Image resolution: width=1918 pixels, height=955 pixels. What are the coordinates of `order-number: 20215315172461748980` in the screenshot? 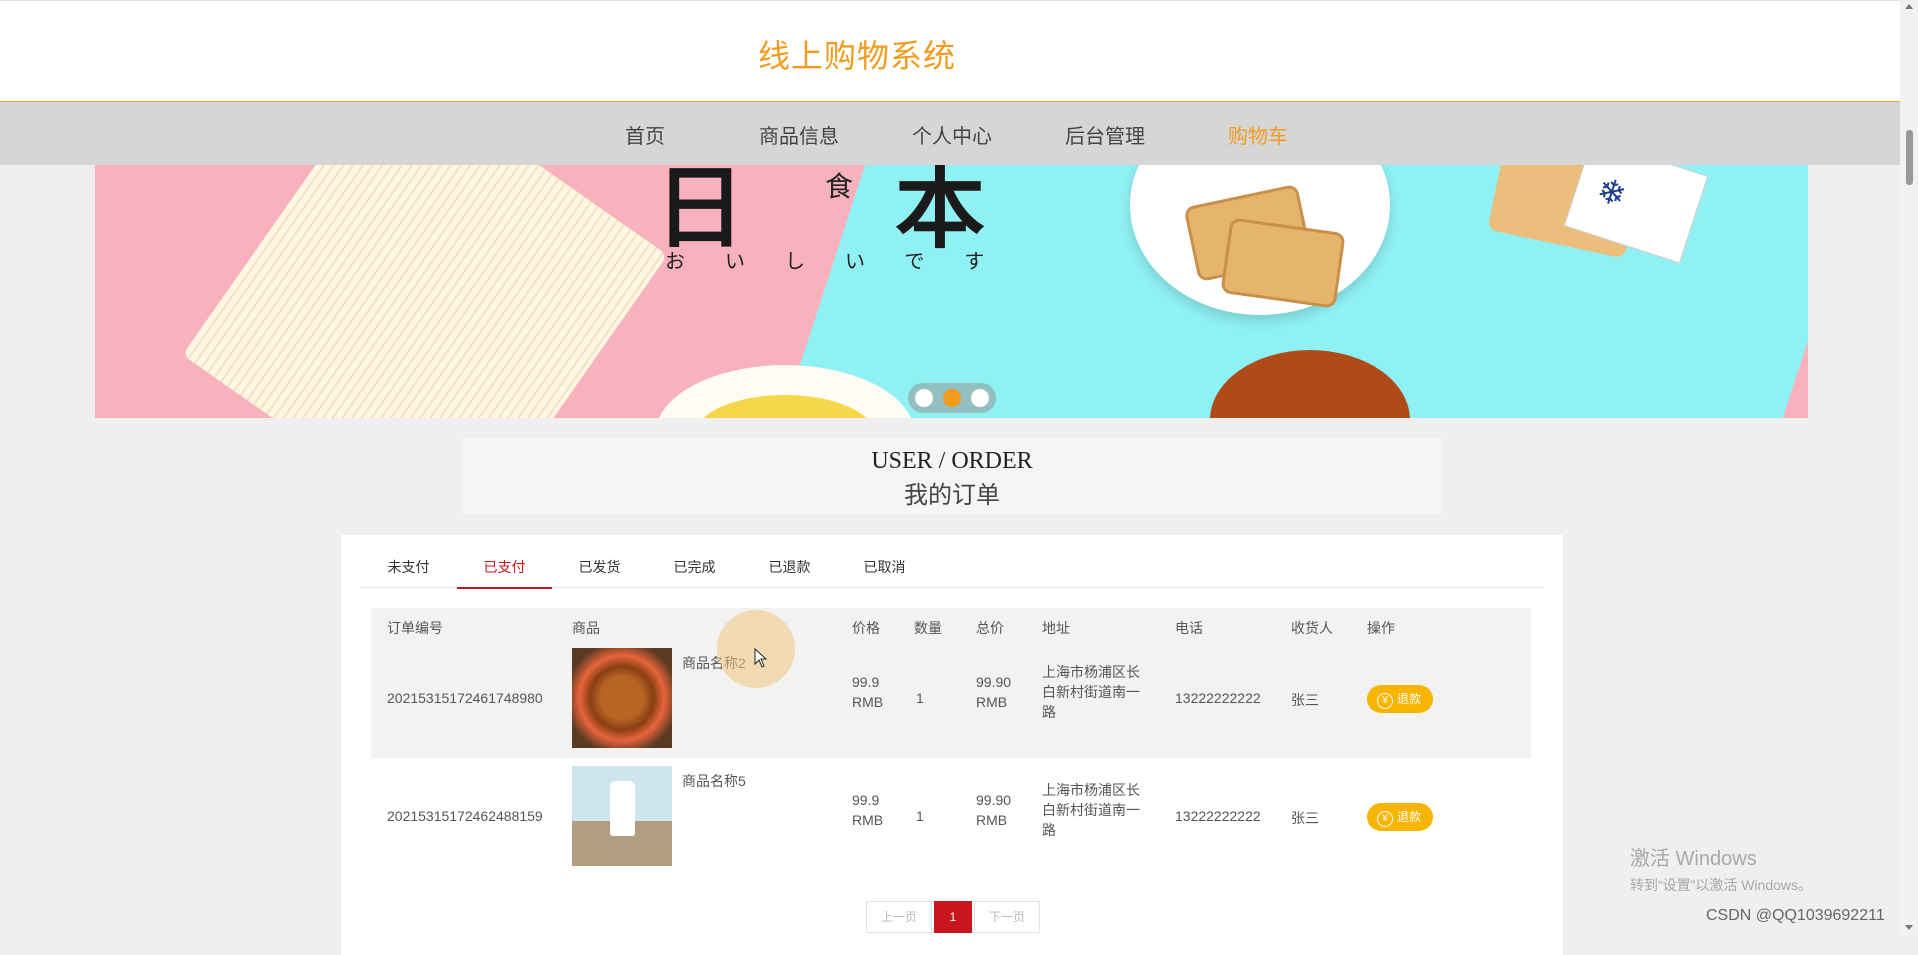 It's located at (465, 698).